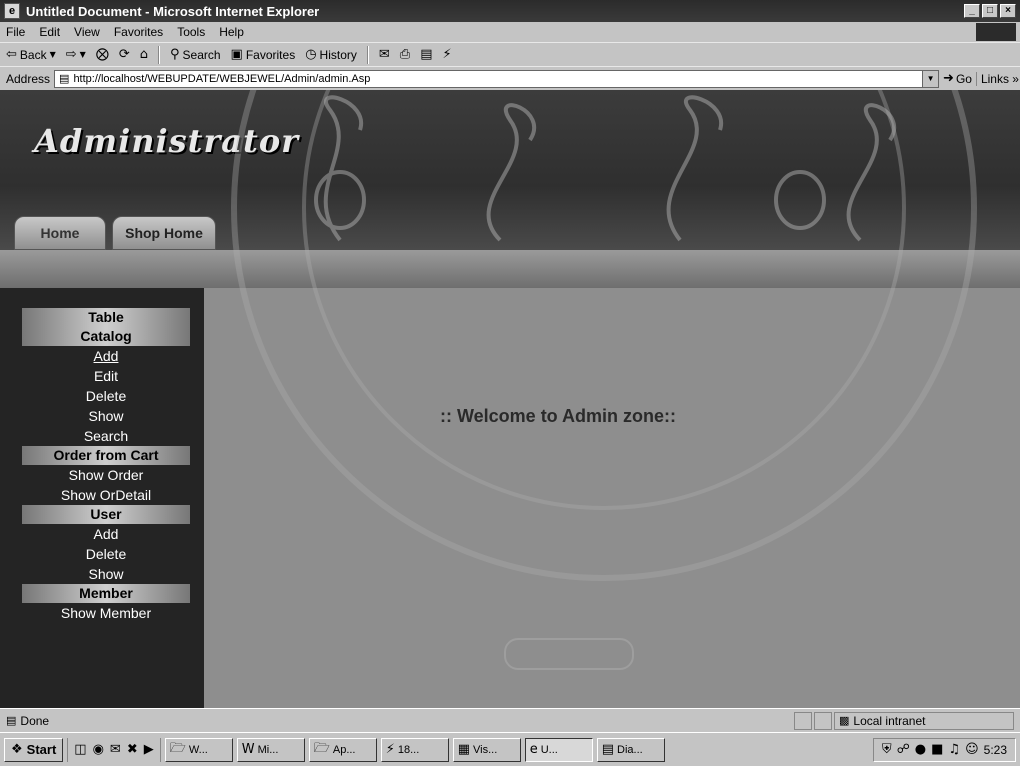  I want to click on diagram-icon: ▤, so click(608, 749).